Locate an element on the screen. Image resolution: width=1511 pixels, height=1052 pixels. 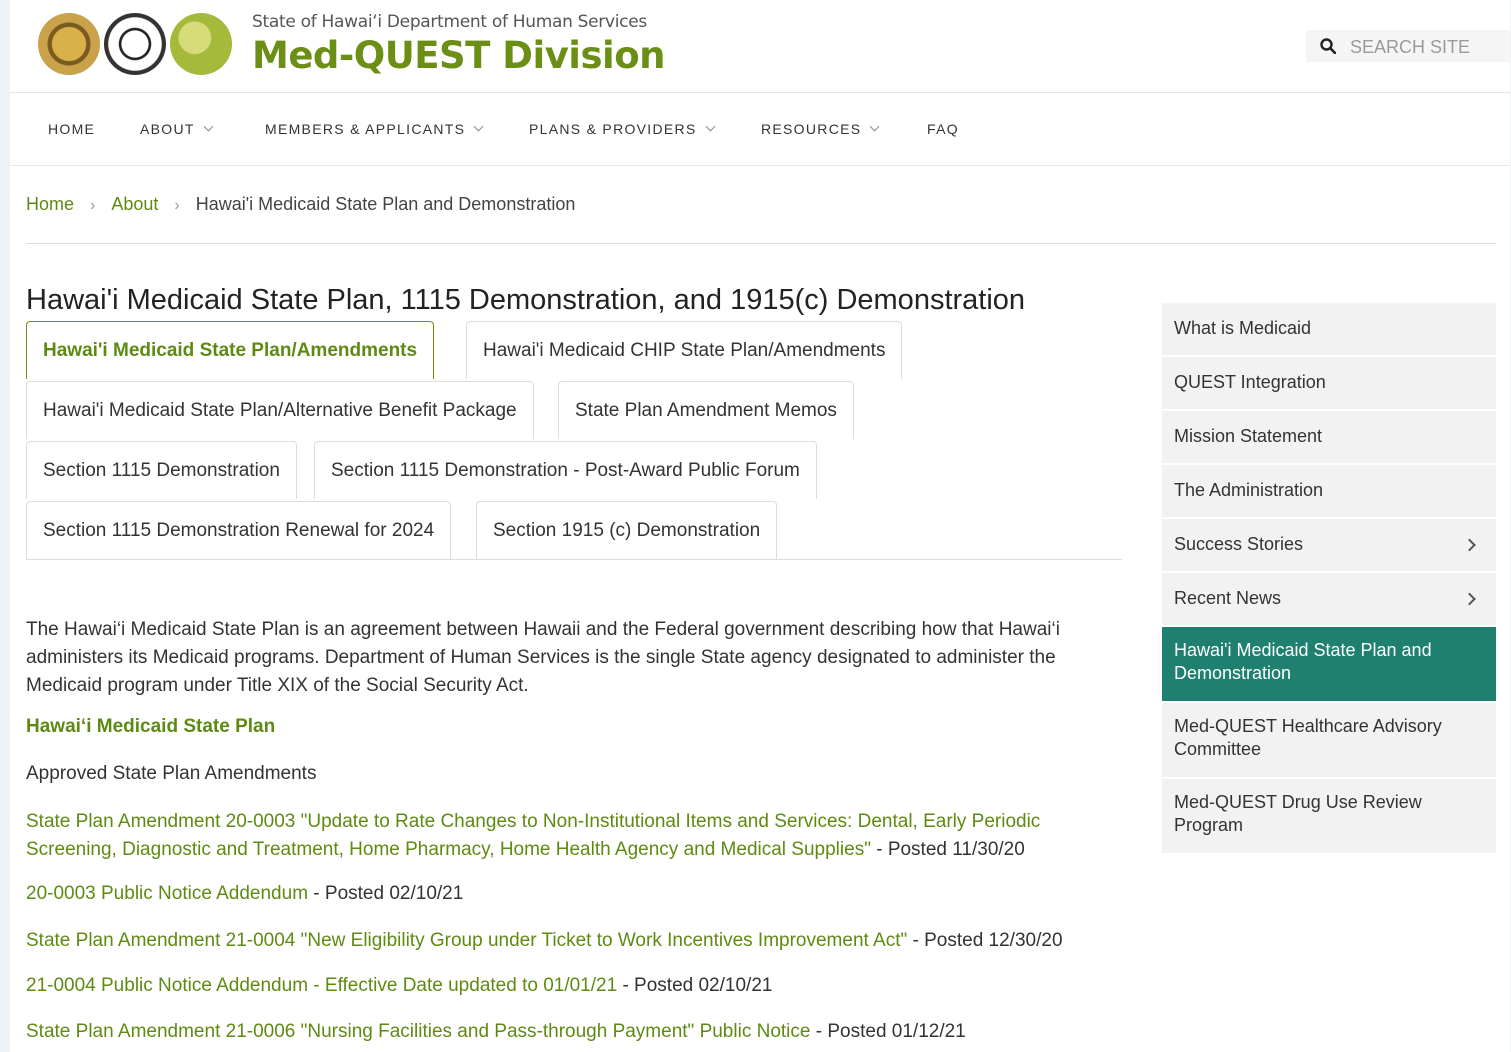
posted-date: - Posted 12/30/20 is located at coordinates (985, 940).